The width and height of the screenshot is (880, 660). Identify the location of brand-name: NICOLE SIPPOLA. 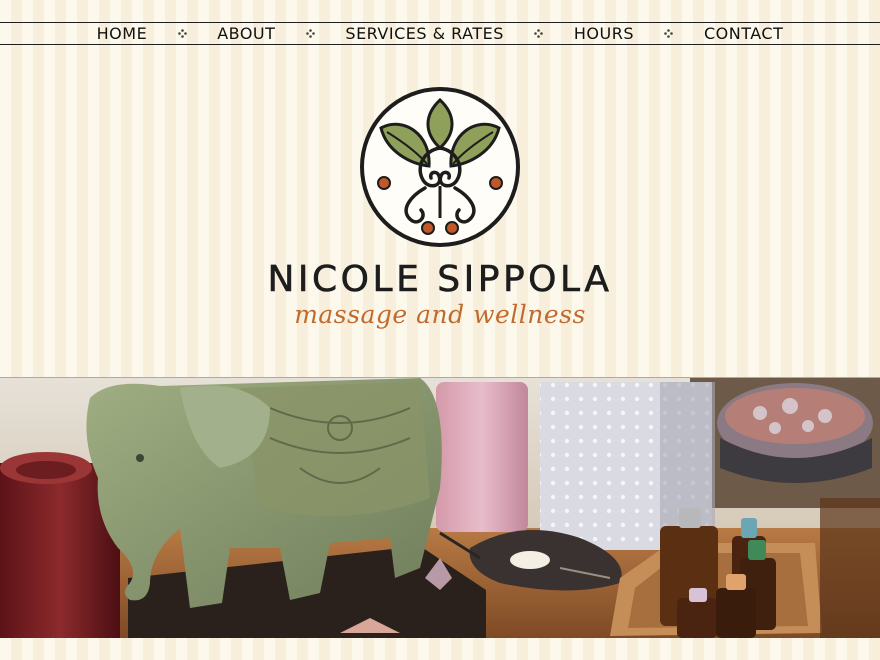
(440, 280).